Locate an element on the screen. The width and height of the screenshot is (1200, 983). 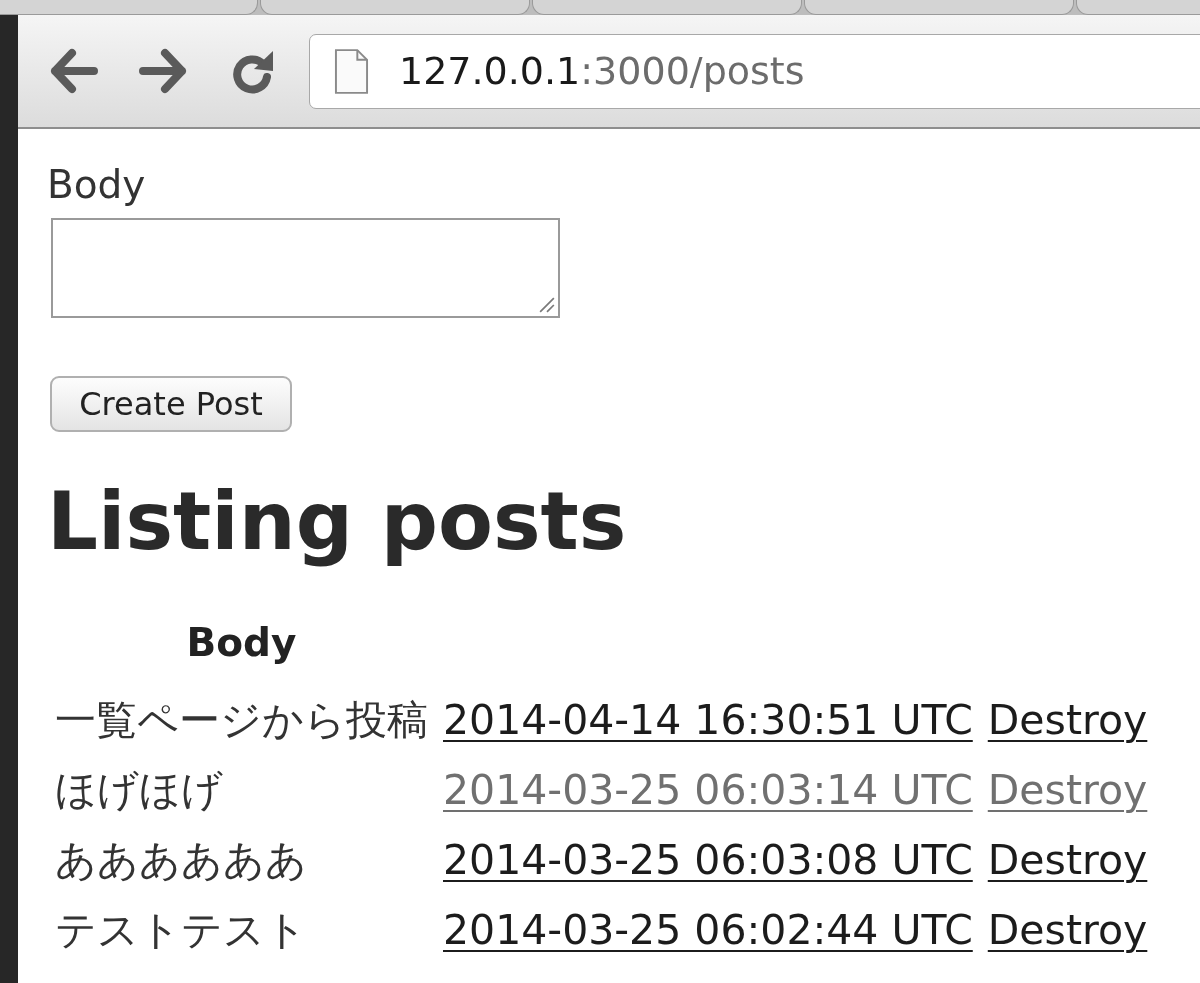
body-textarea is located at coordinates (305, 268).